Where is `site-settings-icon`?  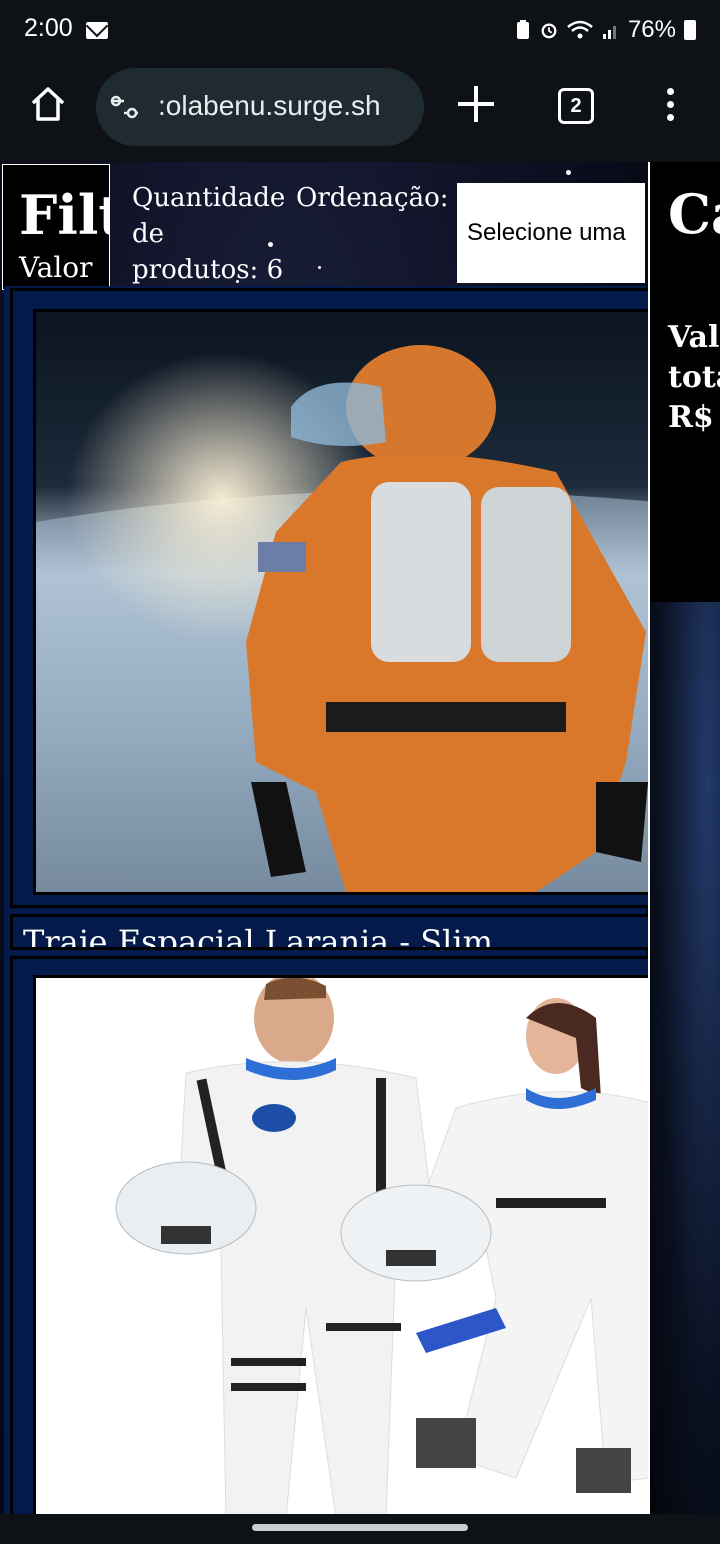 site-settings-icon is located at coordinates (125, 107).